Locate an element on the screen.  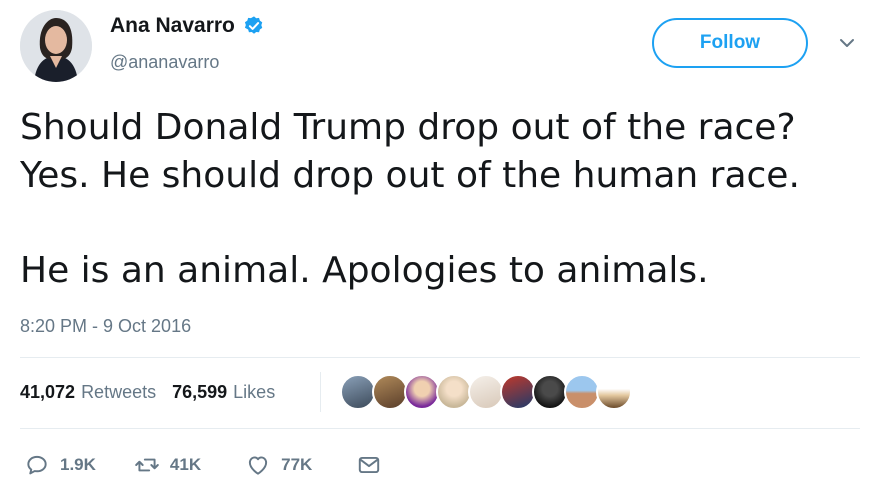
direct-message-button is located at coordinates (369, 465).